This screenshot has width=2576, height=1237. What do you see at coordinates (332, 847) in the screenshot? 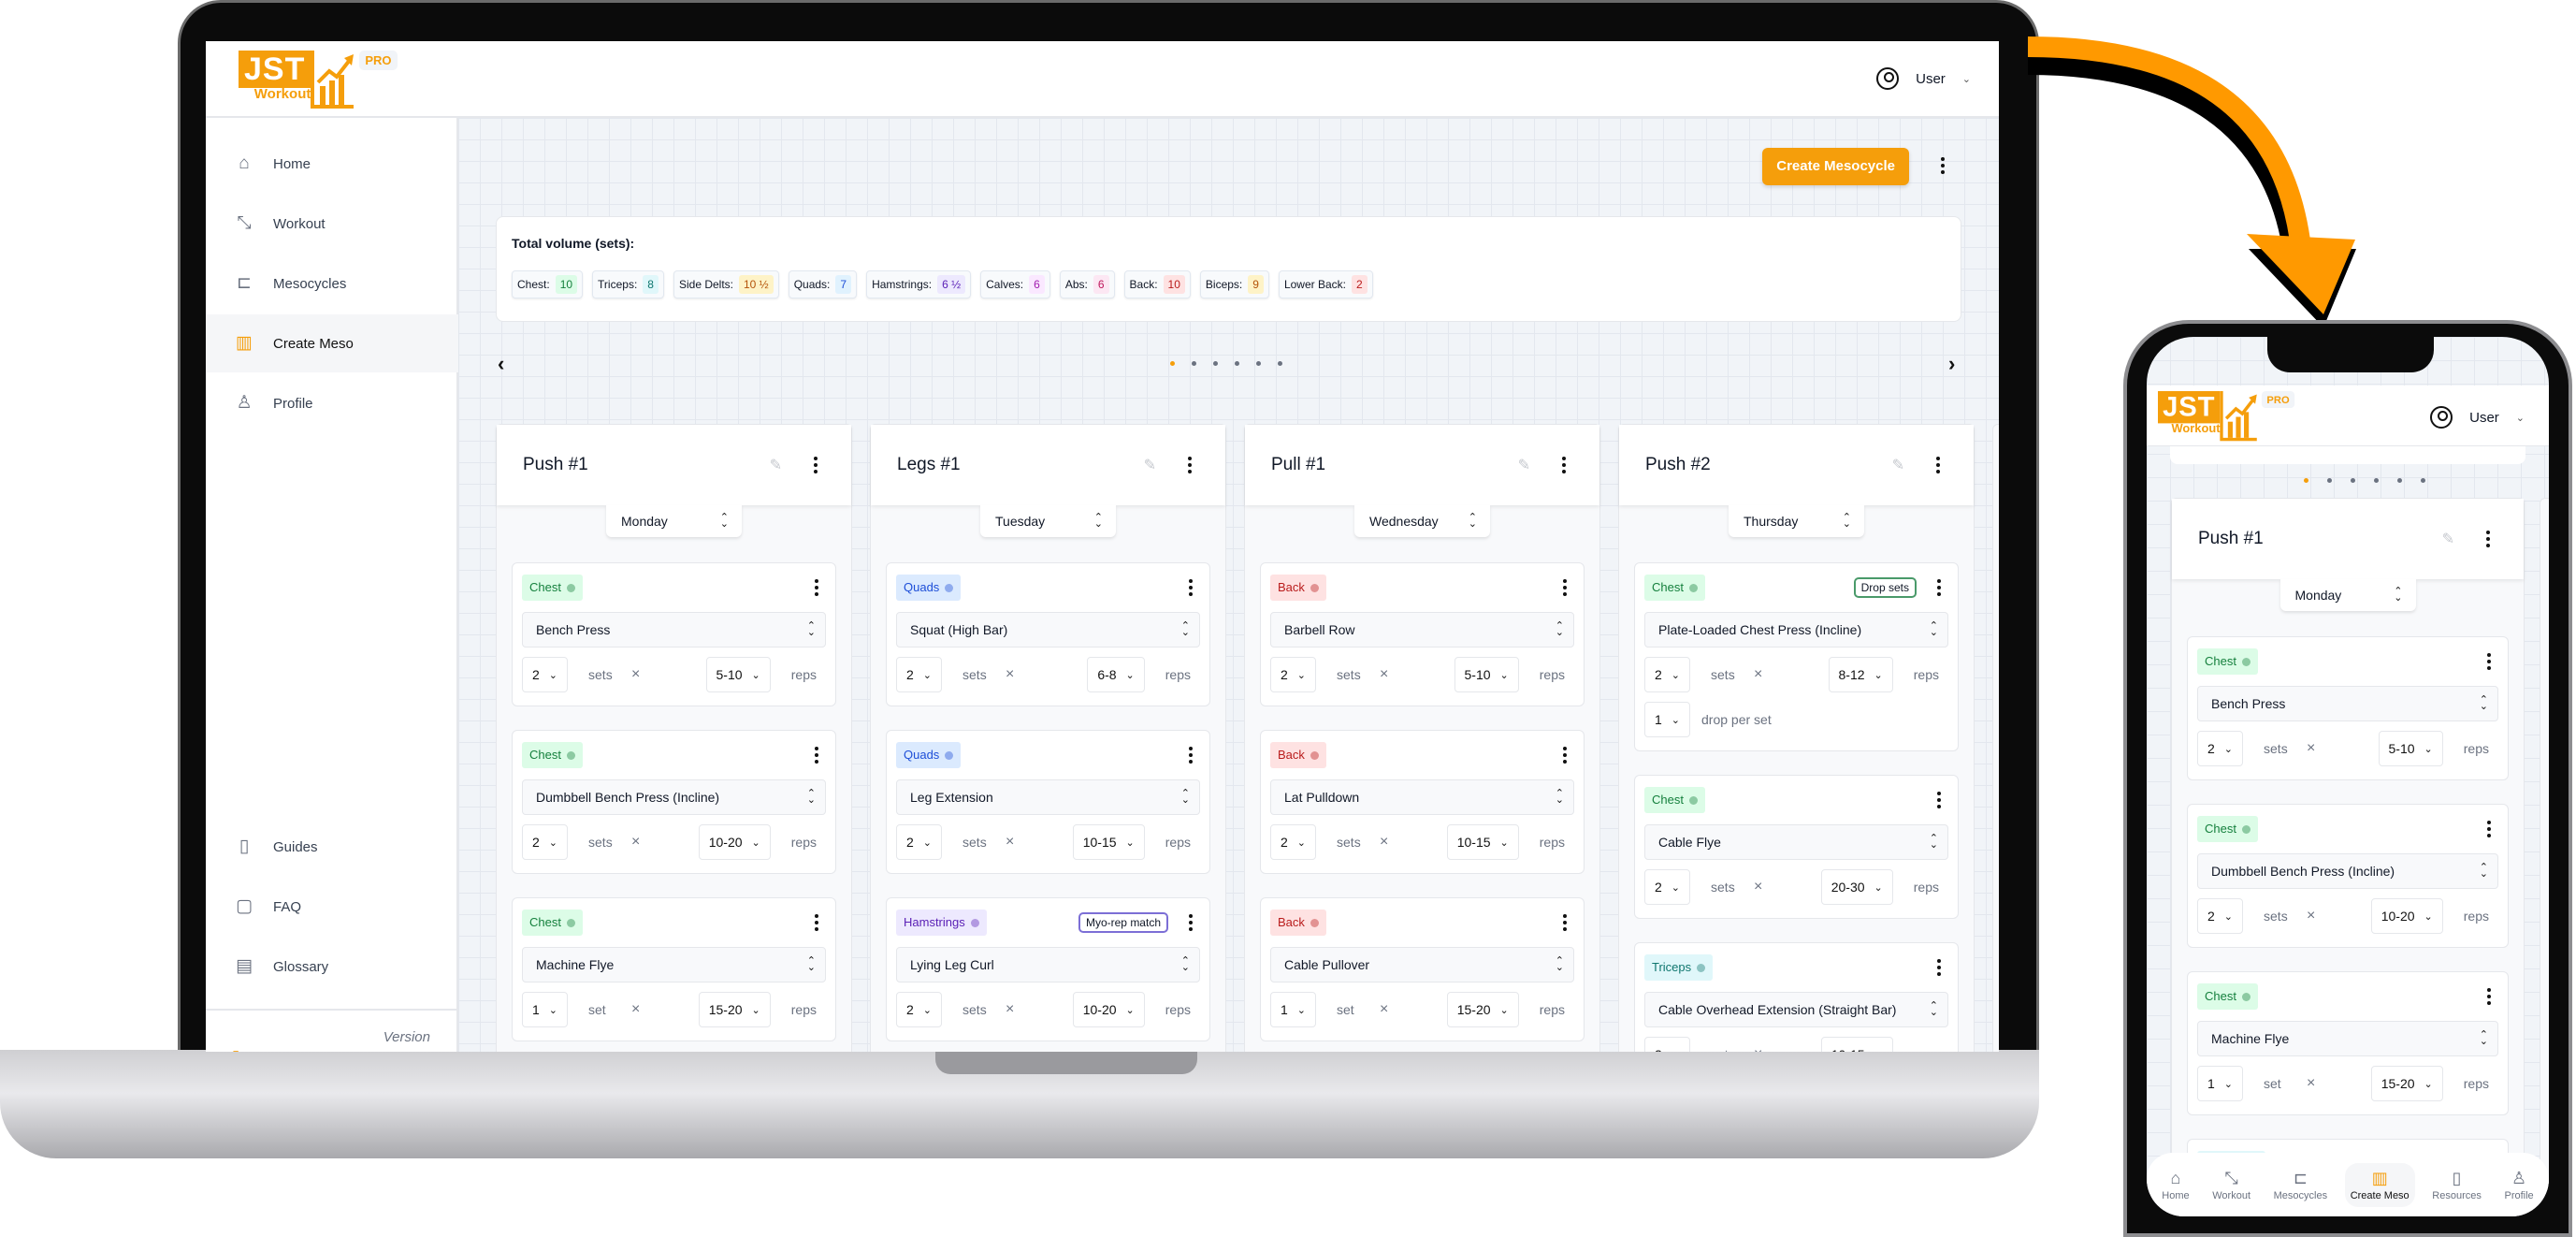
I see `sidebar-item-guides: ▯ Guides` at bounding box center [332, 847].